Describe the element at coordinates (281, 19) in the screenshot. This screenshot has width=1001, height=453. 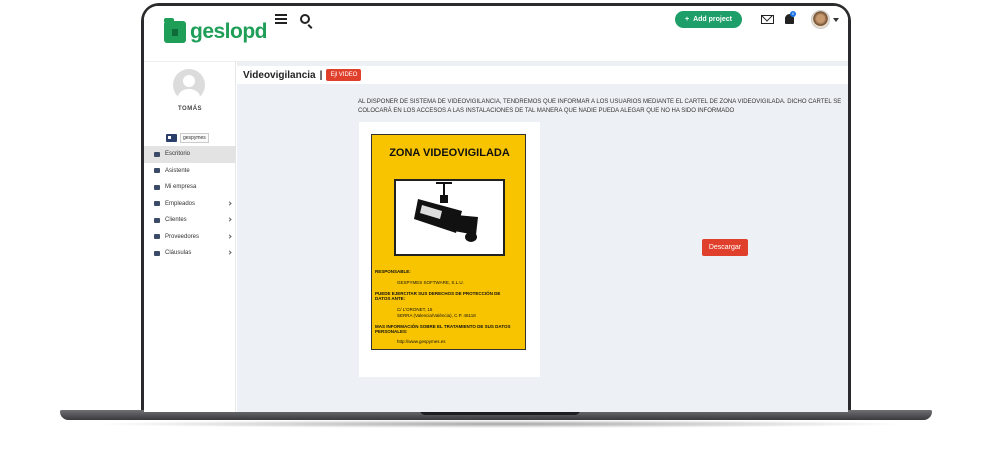
I see `hamburger-menu-icon` at that location.